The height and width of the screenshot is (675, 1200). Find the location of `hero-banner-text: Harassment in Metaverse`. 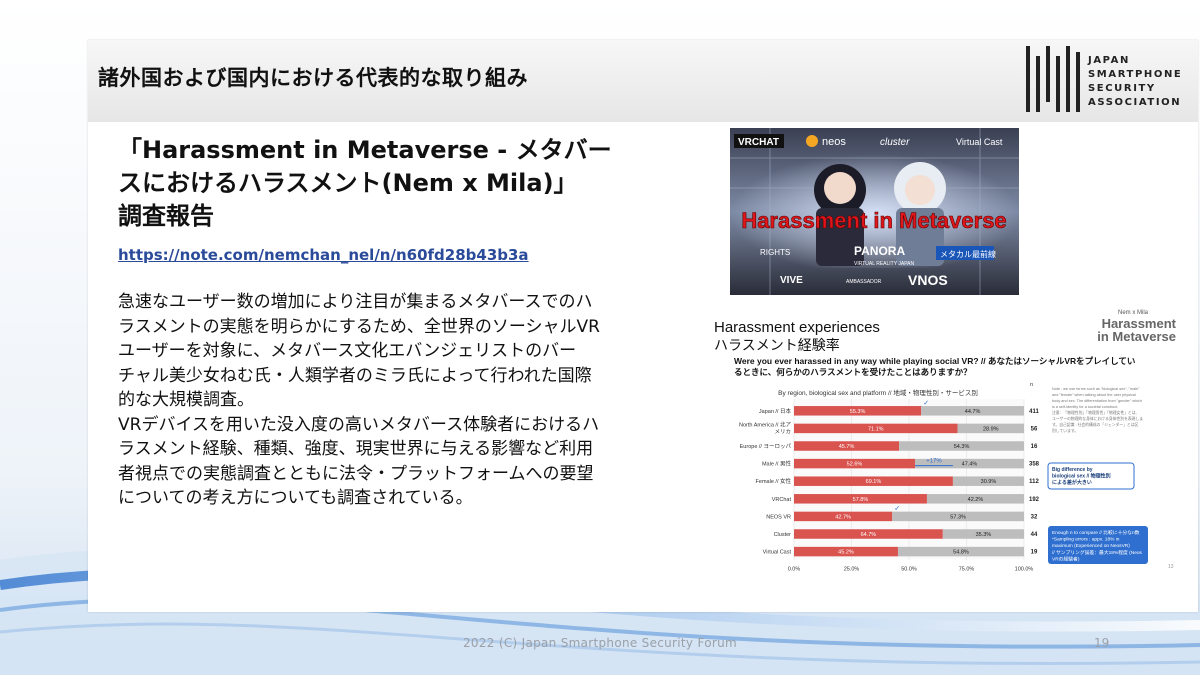

hero-banner-text: Harassment in Metaverse is located at coordinates (873, 220).